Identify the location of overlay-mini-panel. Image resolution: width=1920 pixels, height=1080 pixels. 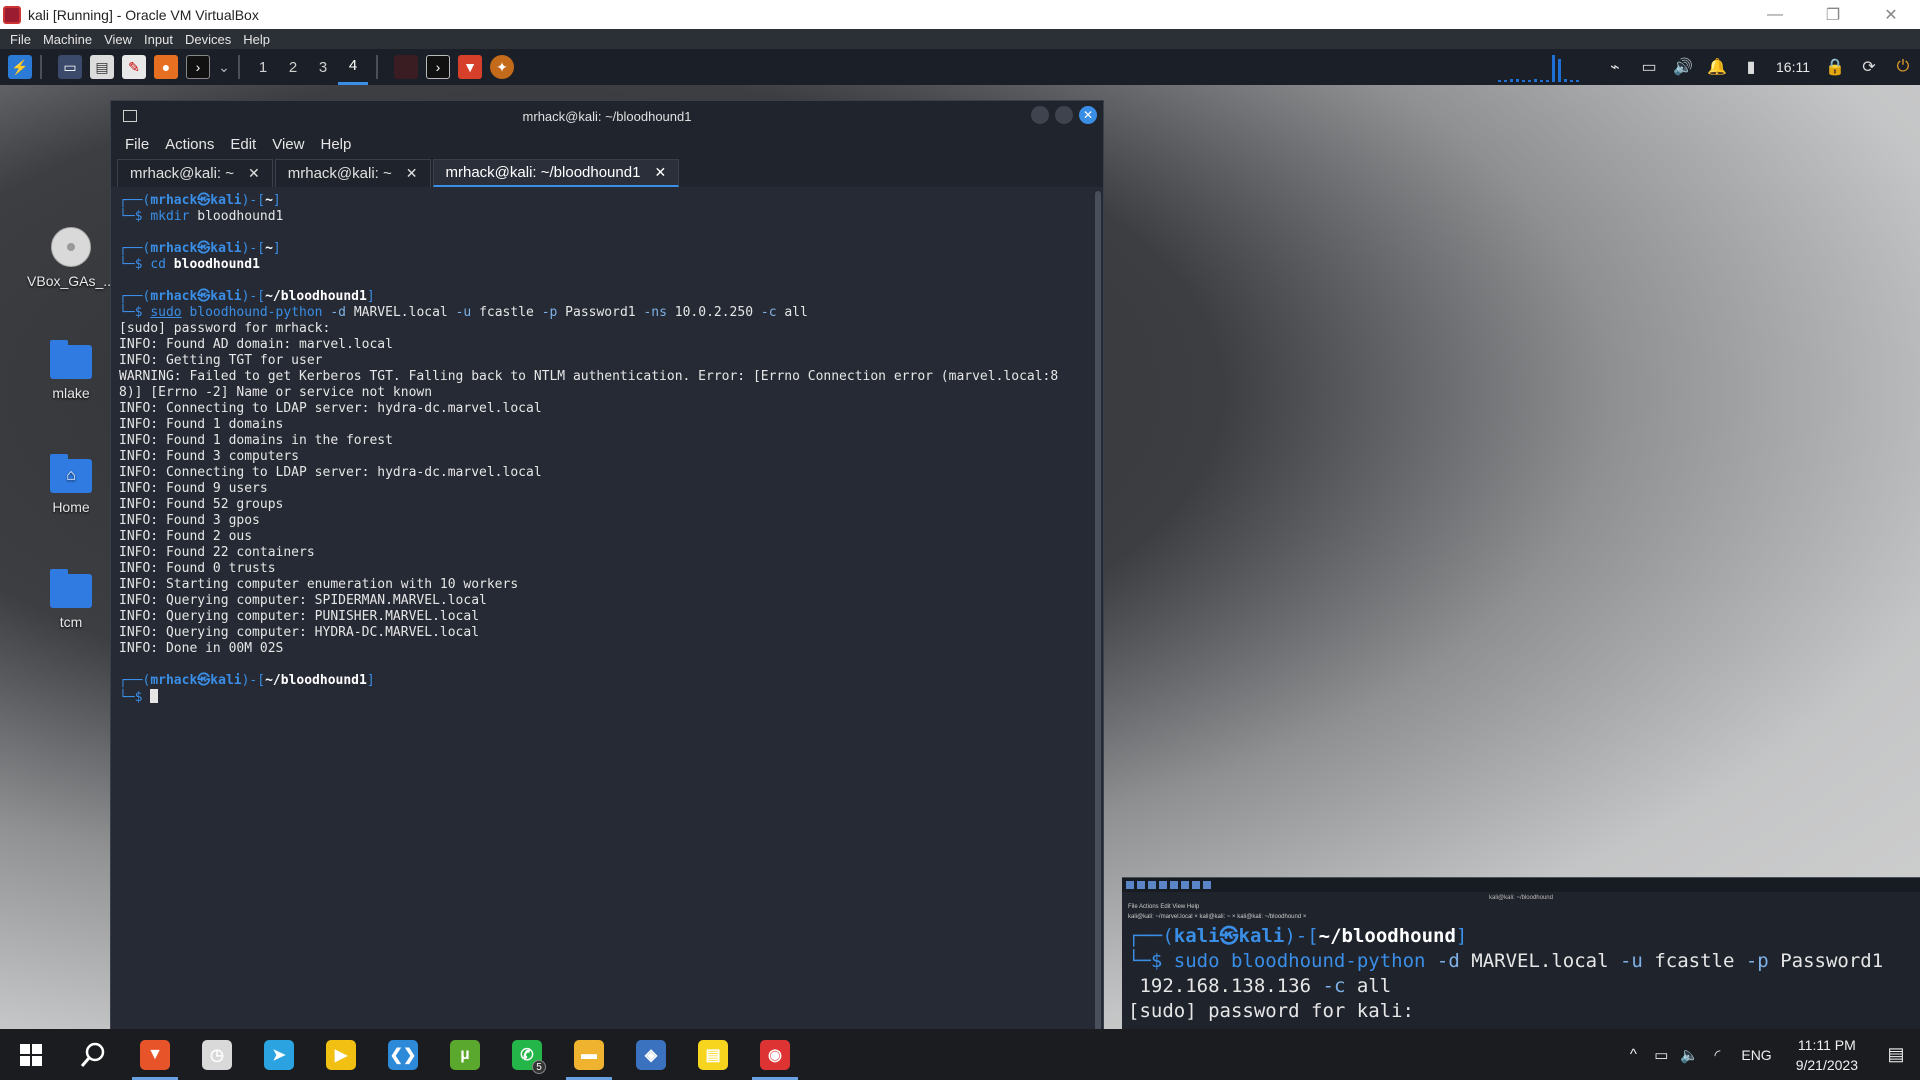
(1521, 885).